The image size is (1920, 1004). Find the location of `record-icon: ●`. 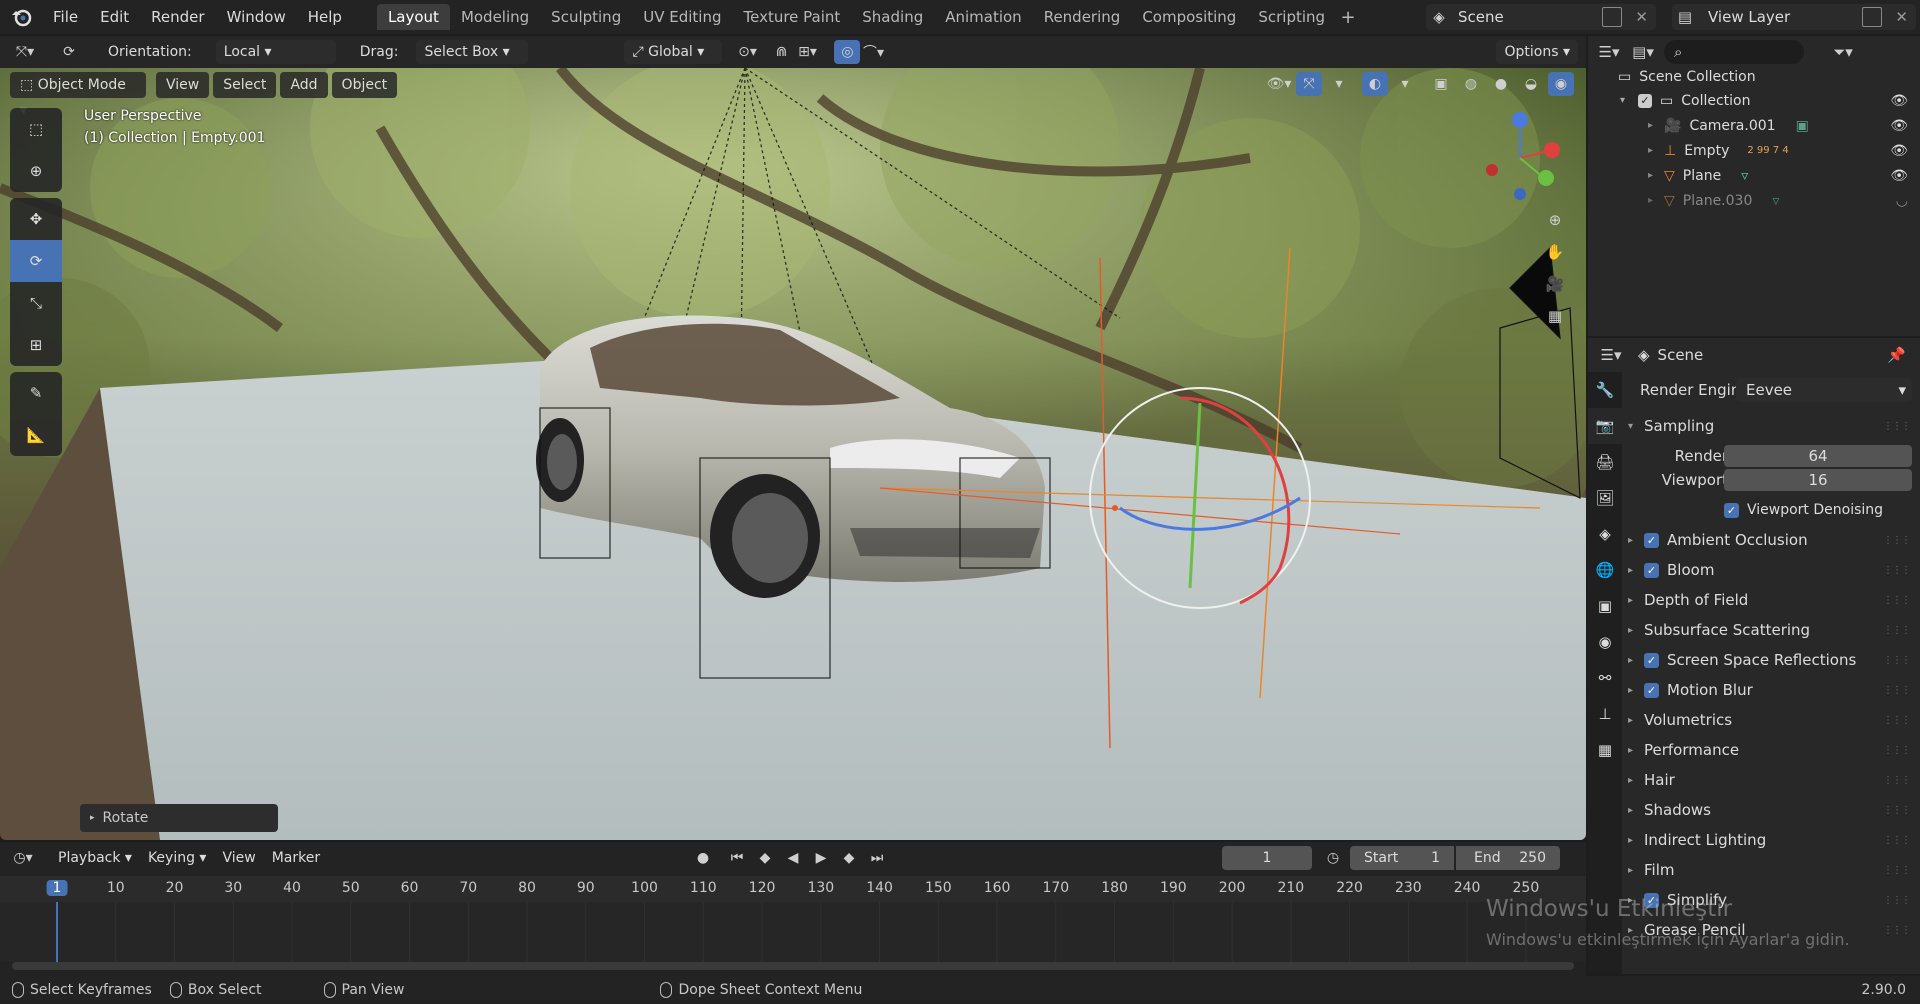

record-icon: ● is located at coordinates (703, 858).